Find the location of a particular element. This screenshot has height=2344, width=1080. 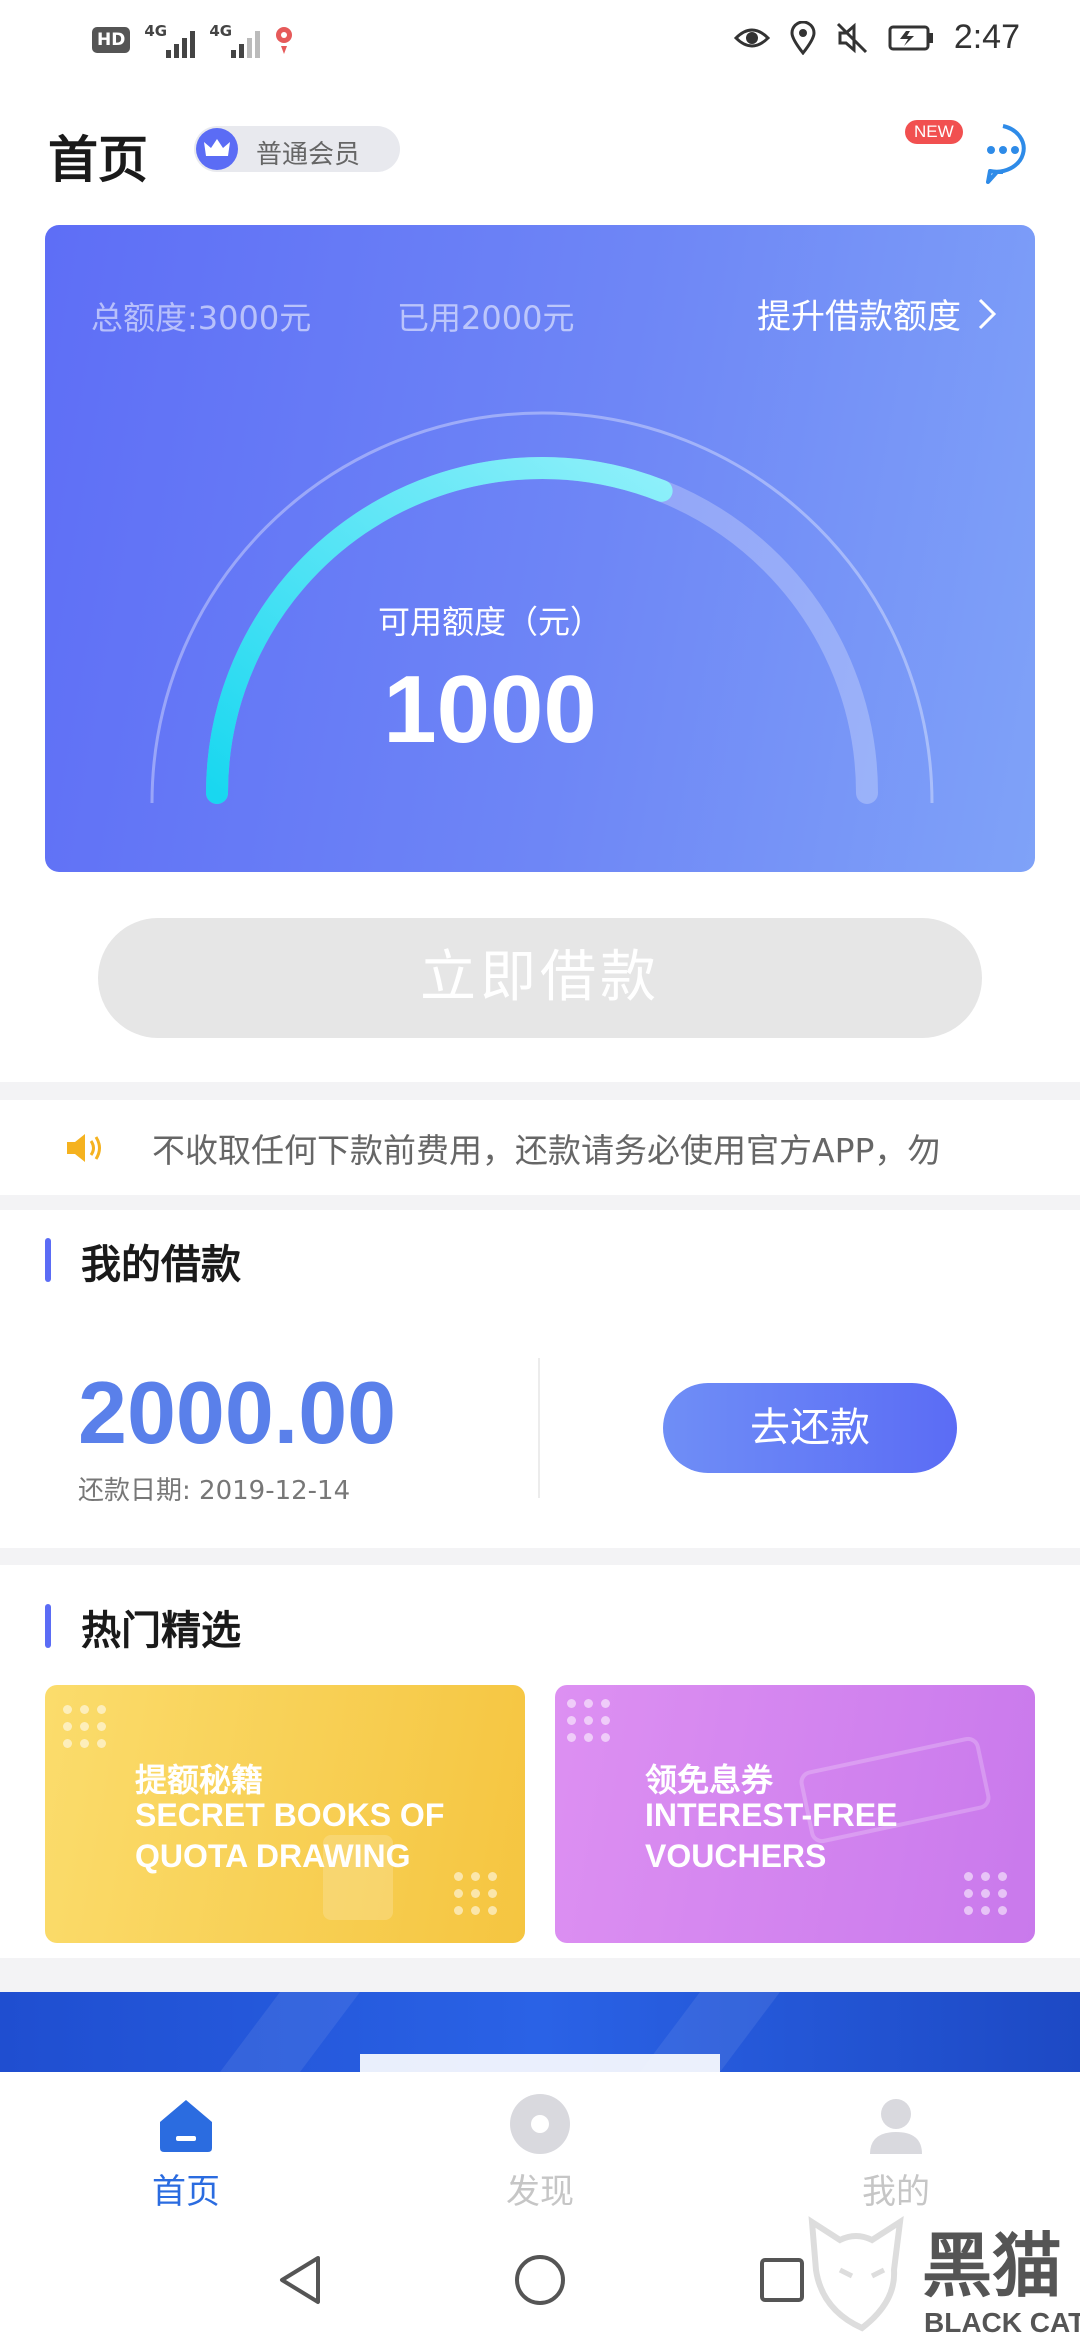

member-level-badge: 普通会员 is located at coordinates (297, 149).